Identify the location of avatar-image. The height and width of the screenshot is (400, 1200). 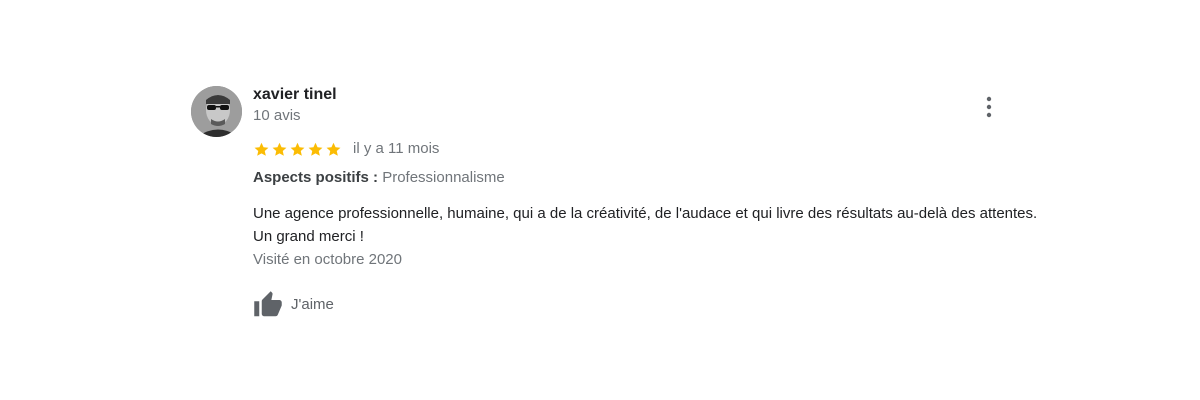
(216, 111).